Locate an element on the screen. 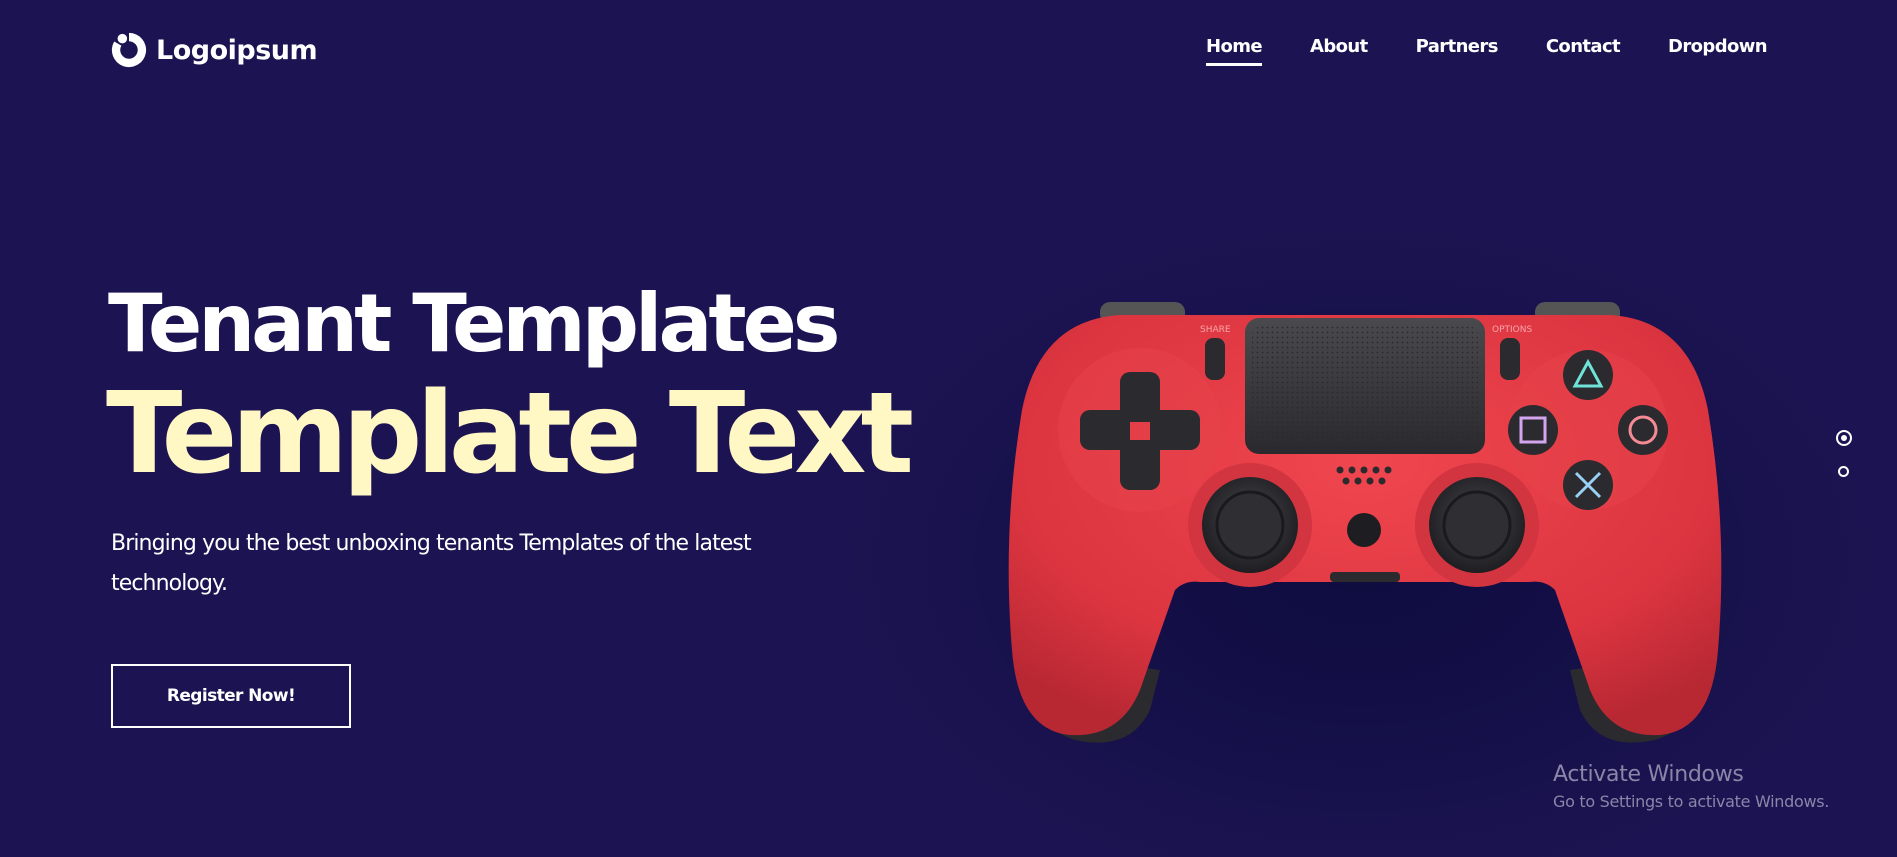 This screenshot has height=857, width=1897. nav-home: Home is located at coordinates (1234, 51).